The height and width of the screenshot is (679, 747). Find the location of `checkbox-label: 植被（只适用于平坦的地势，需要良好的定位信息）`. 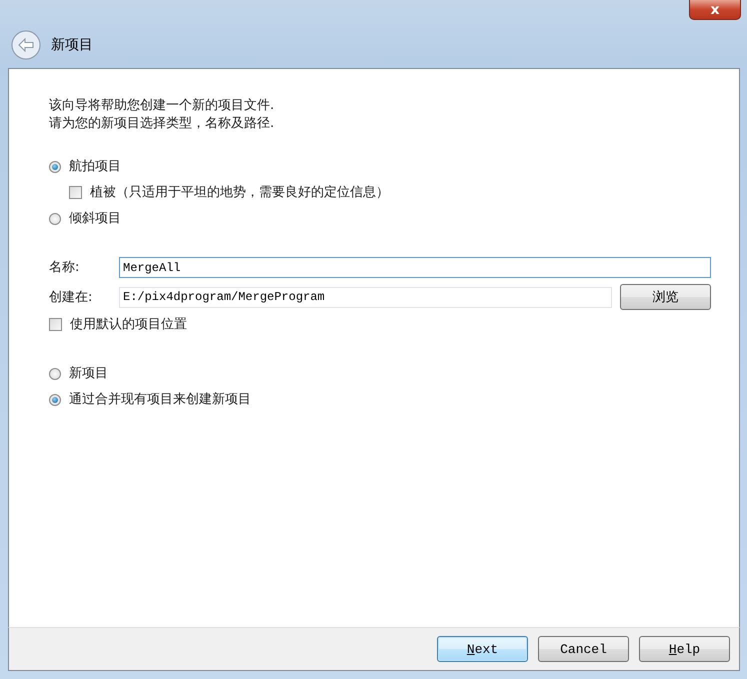

checkbox-label: 植被（只适用于平坦的地势，需要良好的定位信息） is located at coordinates (239, 192).